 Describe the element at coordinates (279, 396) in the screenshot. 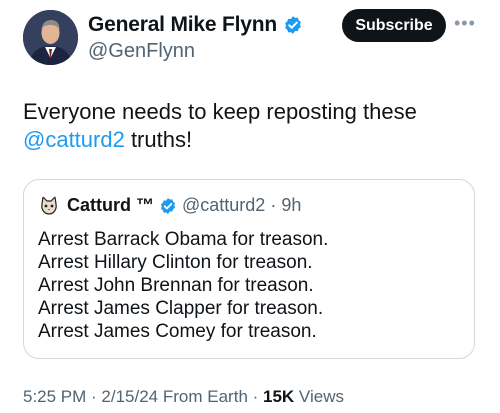

I see `views-count: 15K` at that location.